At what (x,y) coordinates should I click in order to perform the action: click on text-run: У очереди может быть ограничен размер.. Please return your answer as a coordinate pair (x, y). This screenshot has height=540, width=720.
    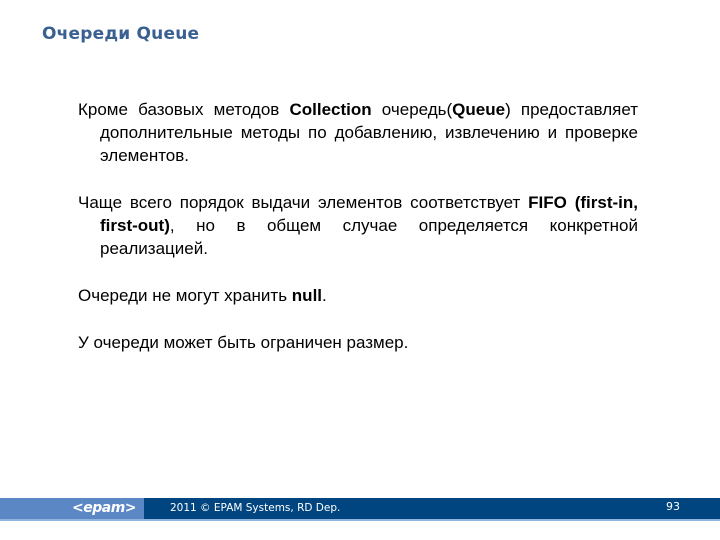
    Looking at the image, I should click on (243, 342).